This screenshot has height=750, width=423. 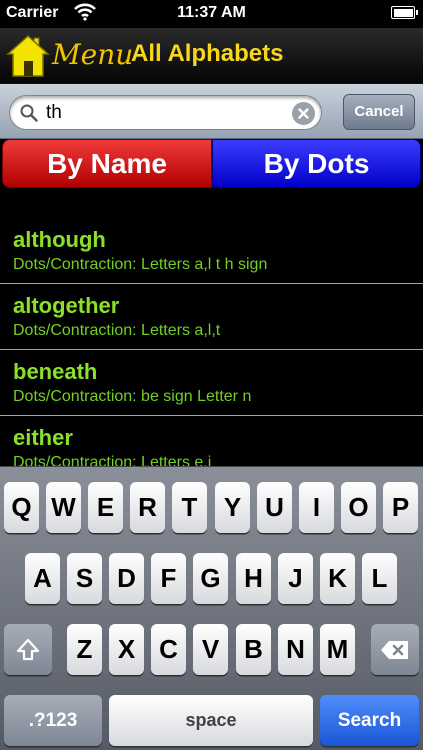 What do you see at coordinates (303, 113) in the screenshot?
I see `clear-icon` at bounding box center [303, 113].